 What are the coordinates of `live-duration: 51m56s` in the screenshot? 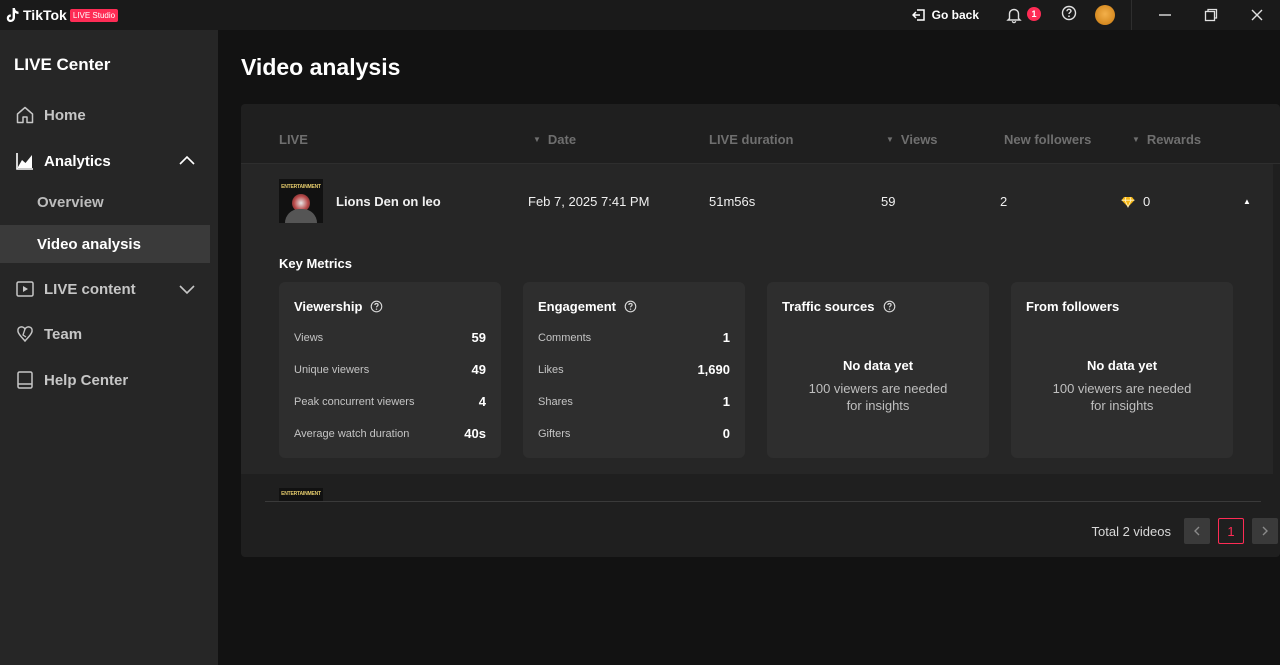 It's located at (732, 201).